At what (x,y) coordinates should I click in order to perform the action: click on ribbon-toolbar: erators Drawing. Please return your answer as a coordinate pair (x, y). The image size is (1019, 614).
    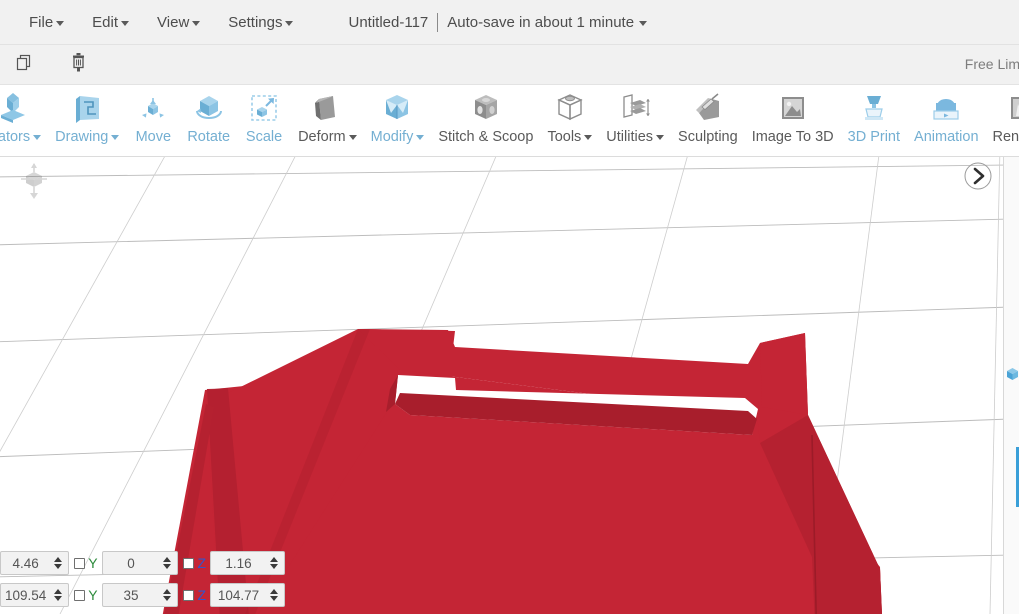
    Looking at the image, I should click on (509, 121).